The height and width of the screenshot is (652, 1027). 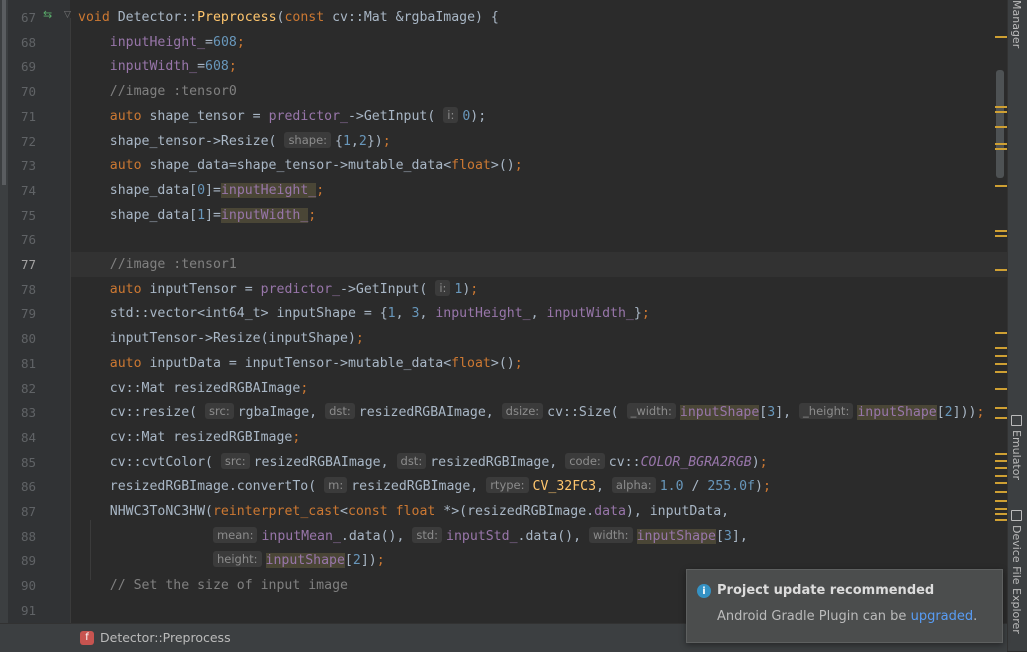 I want to click on code-line: //image :tensor0, so click(x=157, y=92).